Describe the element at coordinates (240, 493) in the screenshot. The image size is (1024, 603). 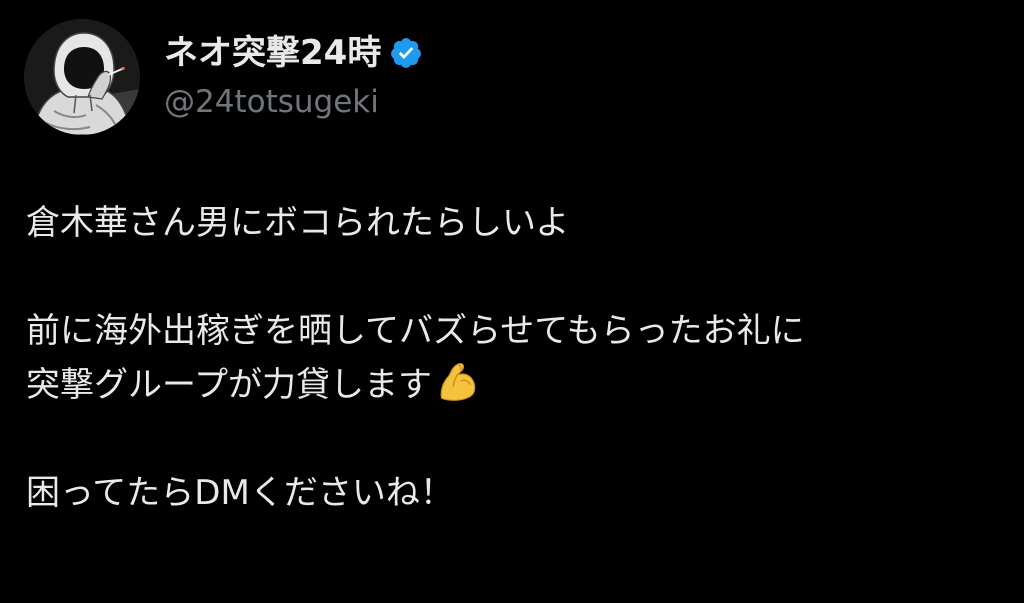
I see `tweet-line: 困ってたらDMくださいね！` at that location.